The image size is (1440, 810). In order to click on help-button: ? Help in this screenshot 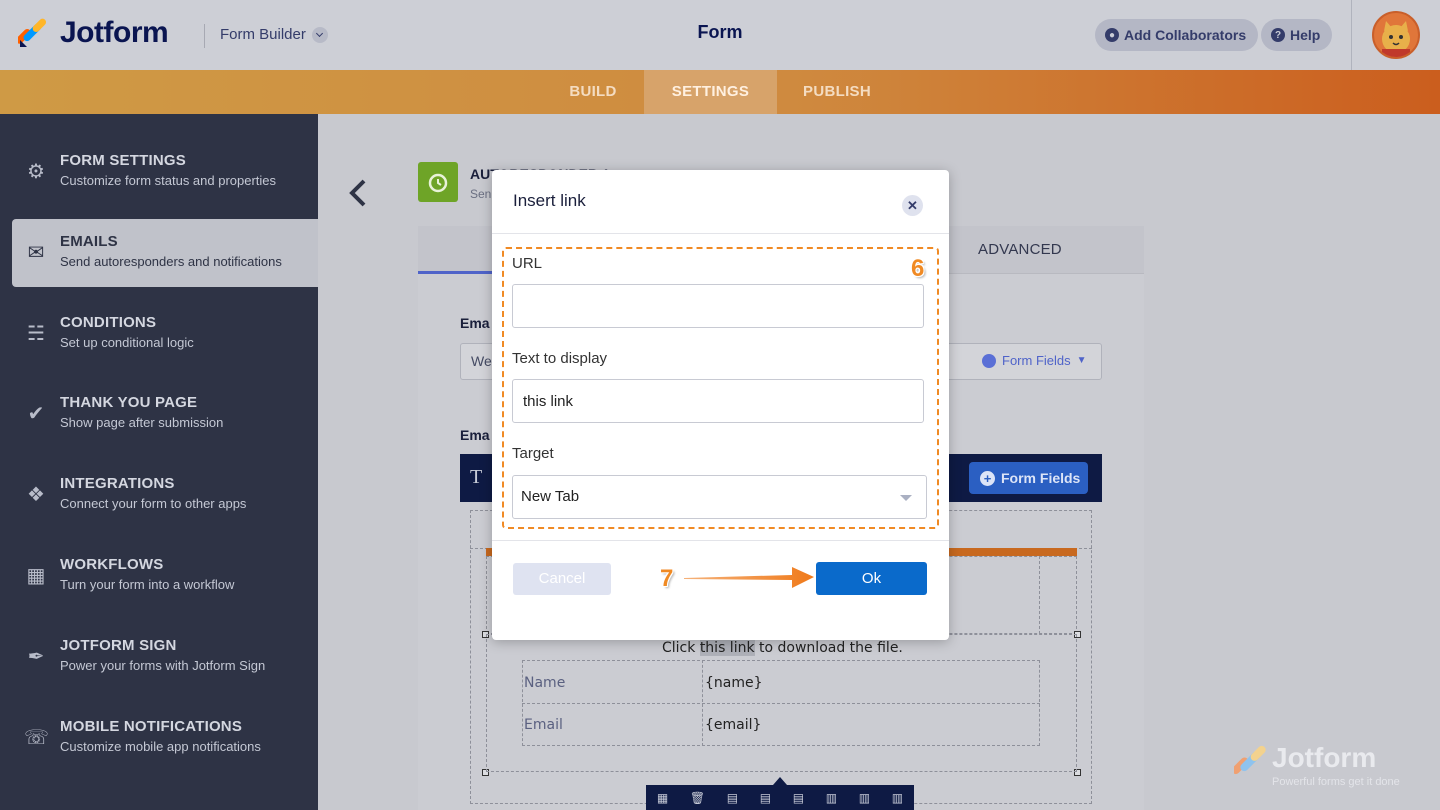, I will do `click(1297, 35)`.